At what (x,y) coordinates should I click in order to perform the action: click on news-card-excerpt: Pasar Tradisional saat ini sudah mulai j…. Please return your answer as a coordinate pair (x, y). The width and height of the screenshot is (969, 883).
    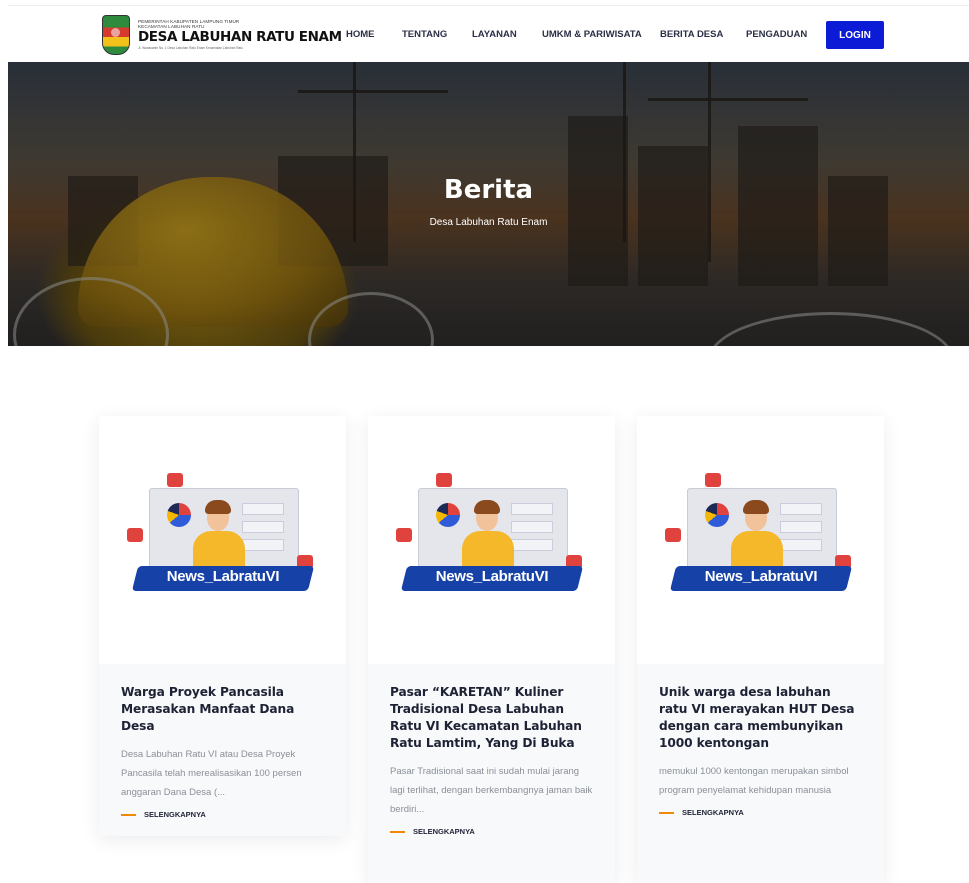
    Looking at the image, I should click on (491, 790).